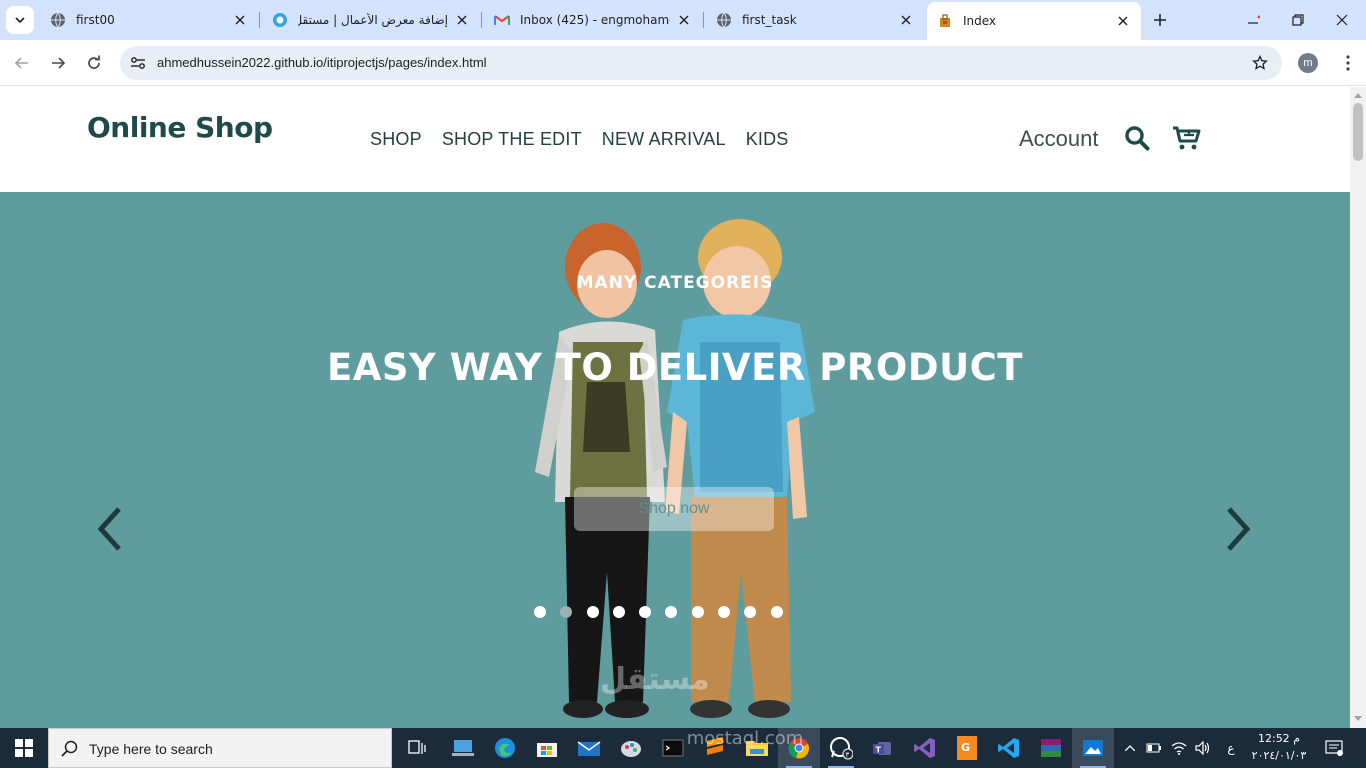 The height and width of the screenshot is (768, 1366). What do you see at coordinates (1358, 407) in the screenshot?
I see `page-scrollbar` at bounding box center [1358, 407].